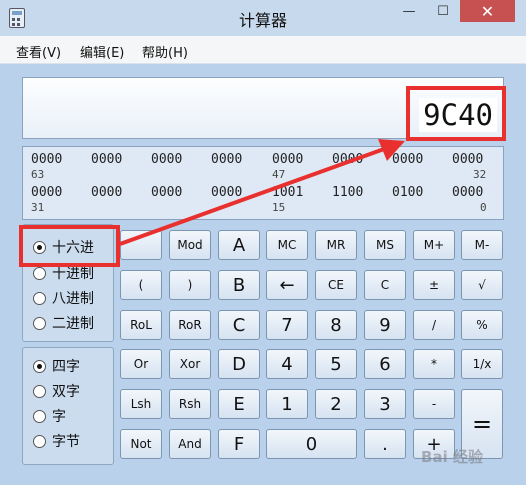  Describe the element at coordinates (262, 192) in the screenshot. I see `annotation-arrow` at that location.